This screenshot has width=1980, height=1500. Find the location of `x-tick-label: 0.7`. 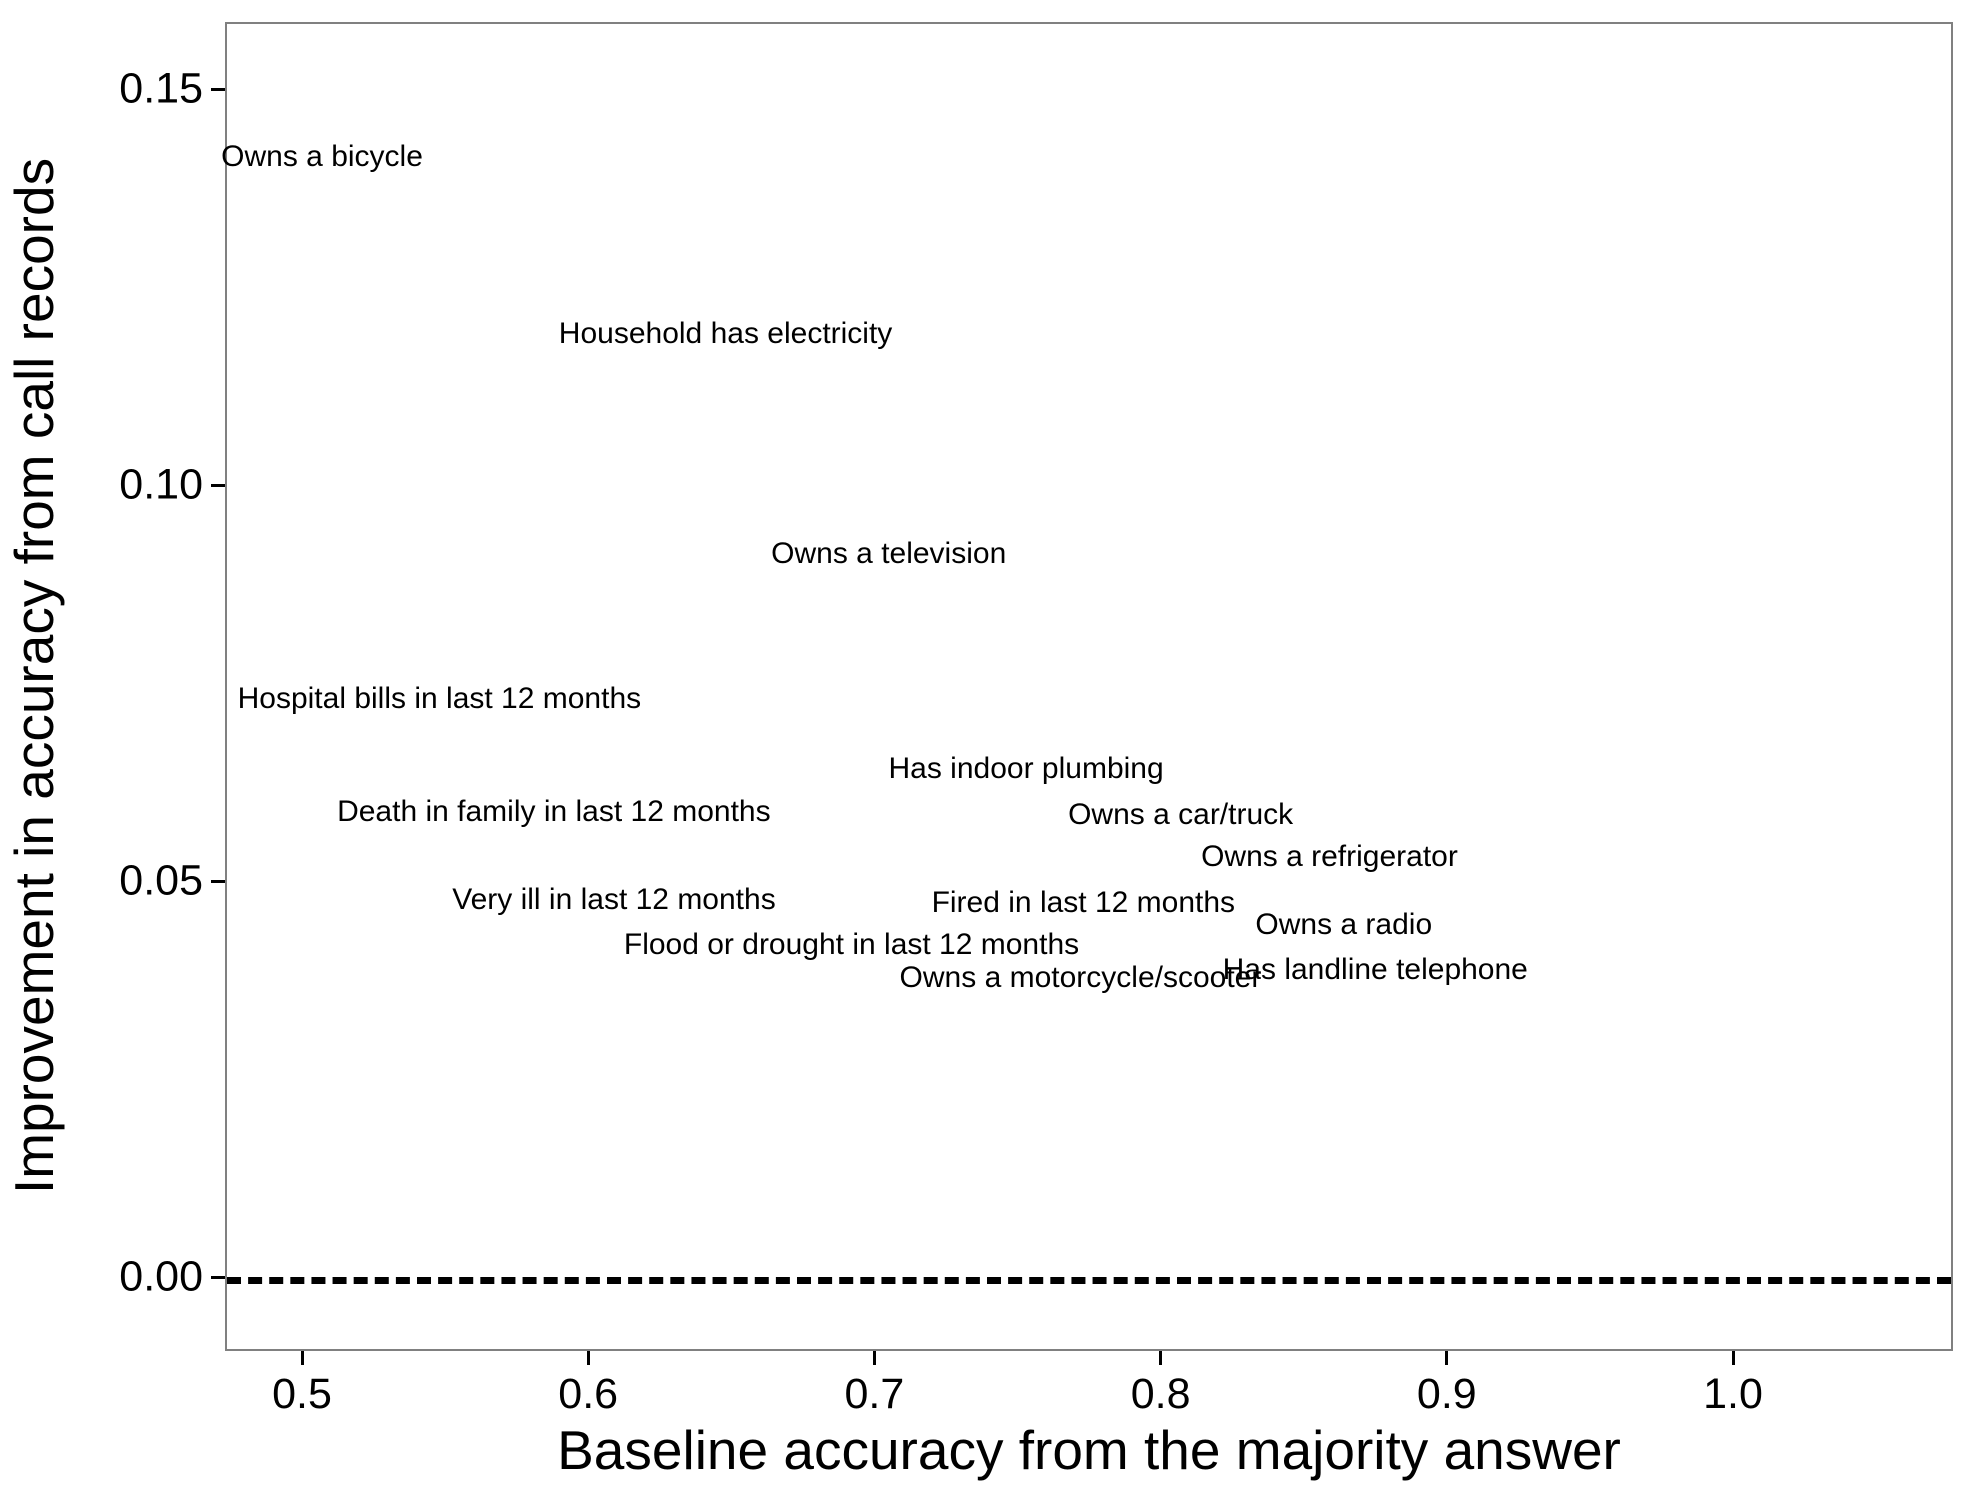

x-tick-label: 0.7 is located at coordinates (874, 1394).